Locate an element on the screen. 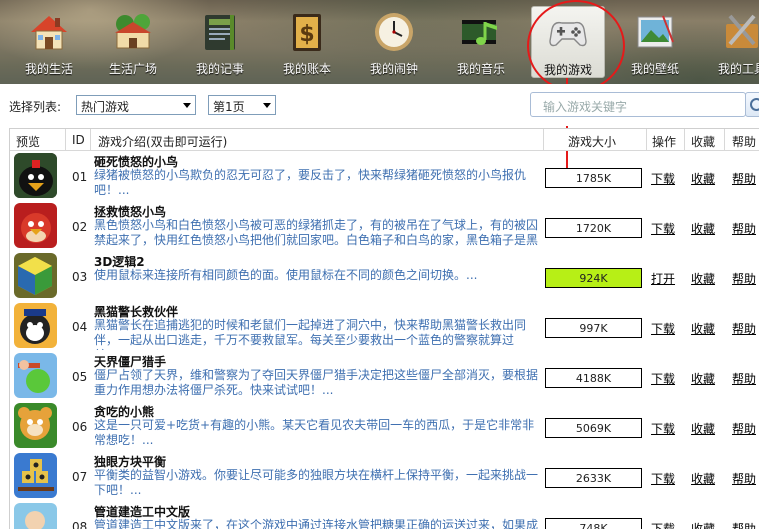  row-id: 03 is located at coordinates (80, 277).